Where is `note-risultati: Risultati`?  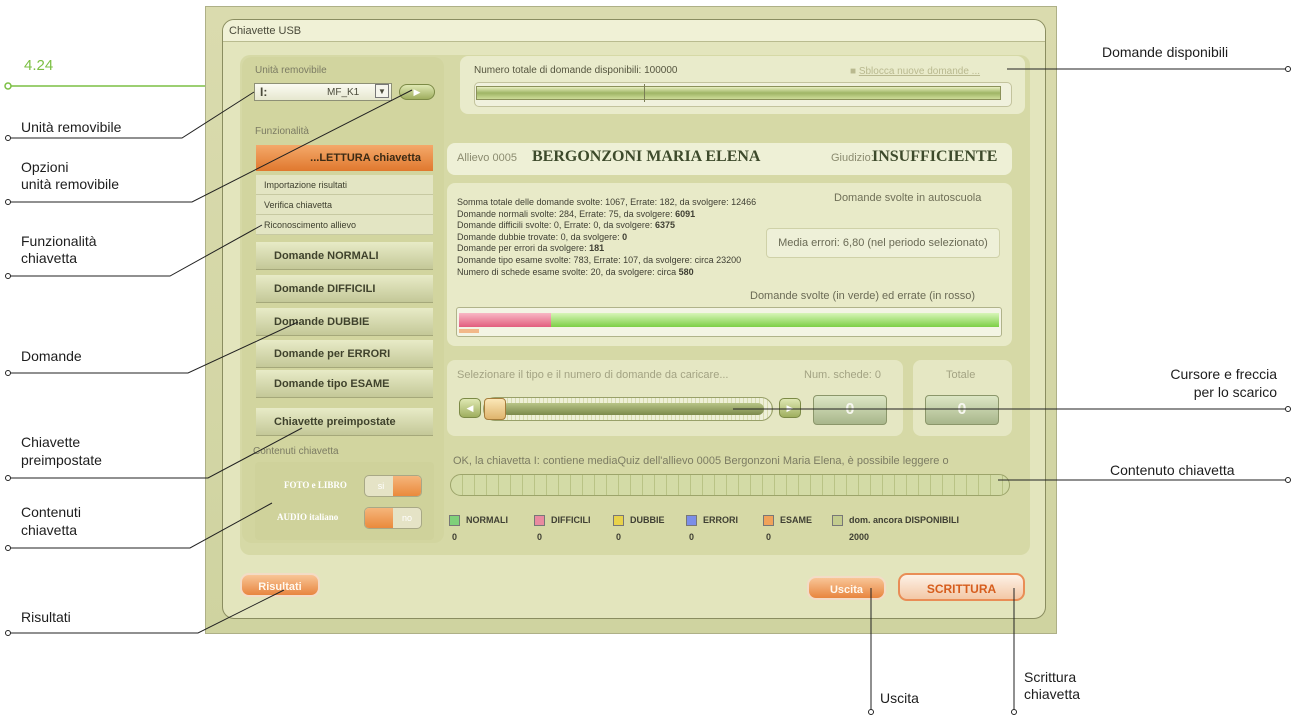
note-risultati: Risultati is located at coordinates (46, 617).